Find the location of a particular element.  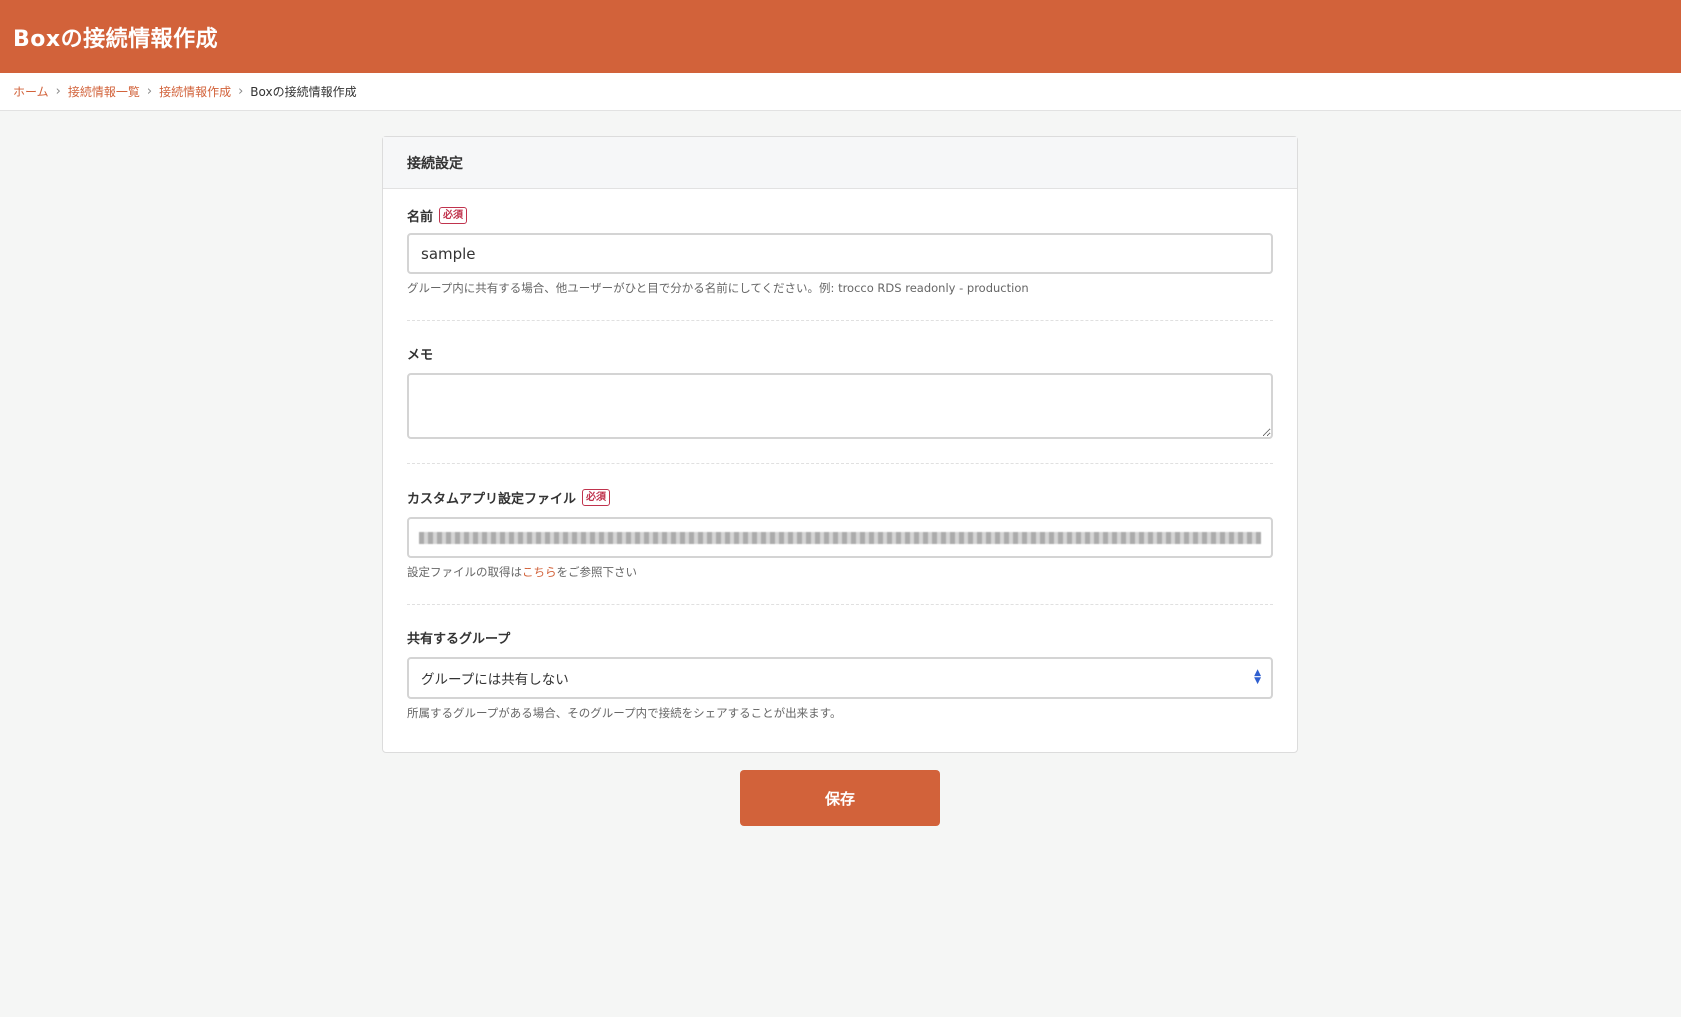

breadcrumb-create-link: 接続情報作成 is located at coordinates (195, 91).